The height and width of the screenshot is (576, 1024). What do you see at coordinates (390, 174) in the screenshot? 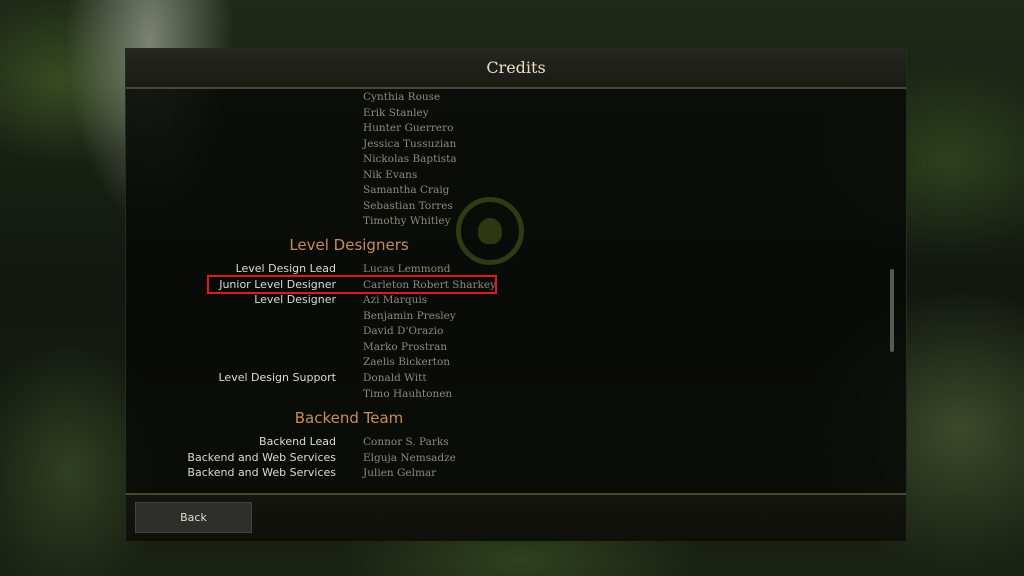
I see `credit-name: Nik Evans` at bounding box center [390, 174].